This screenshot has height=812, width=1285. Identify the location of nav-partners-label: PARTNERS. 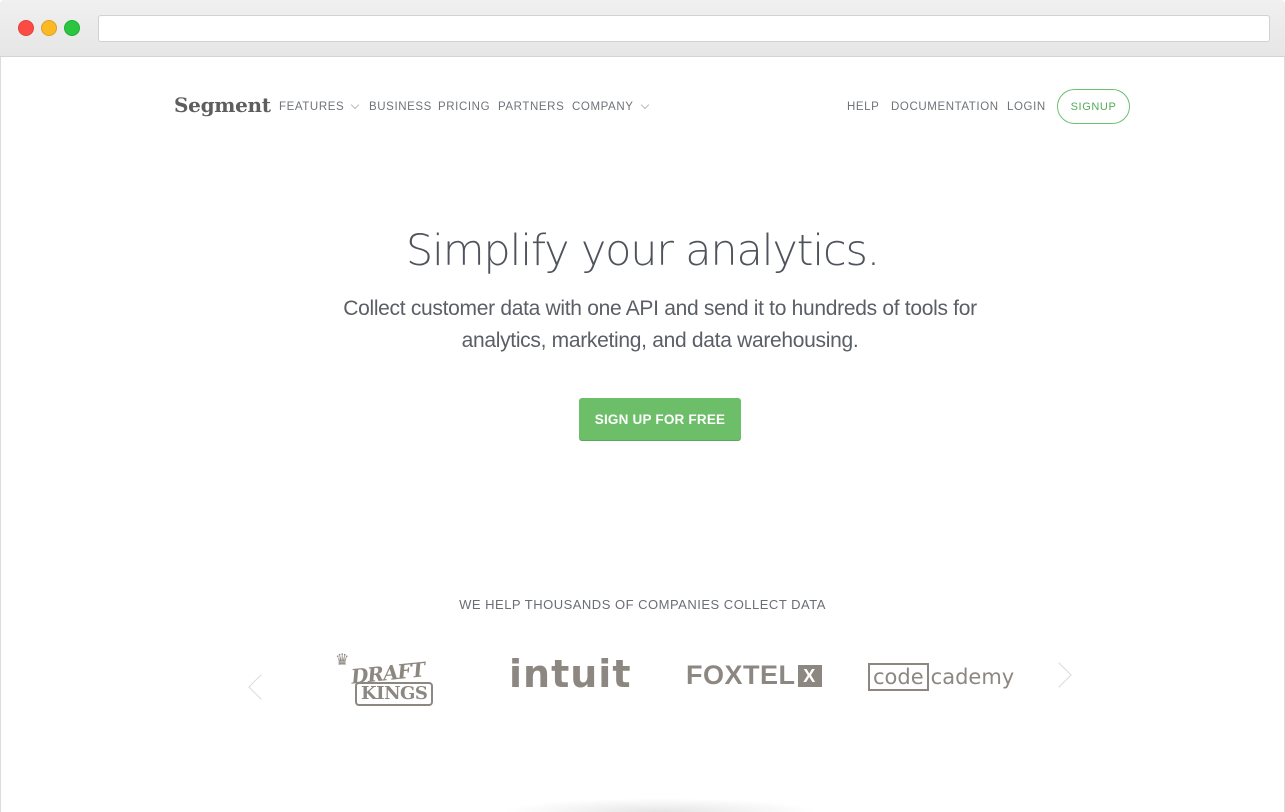
(531, 107).